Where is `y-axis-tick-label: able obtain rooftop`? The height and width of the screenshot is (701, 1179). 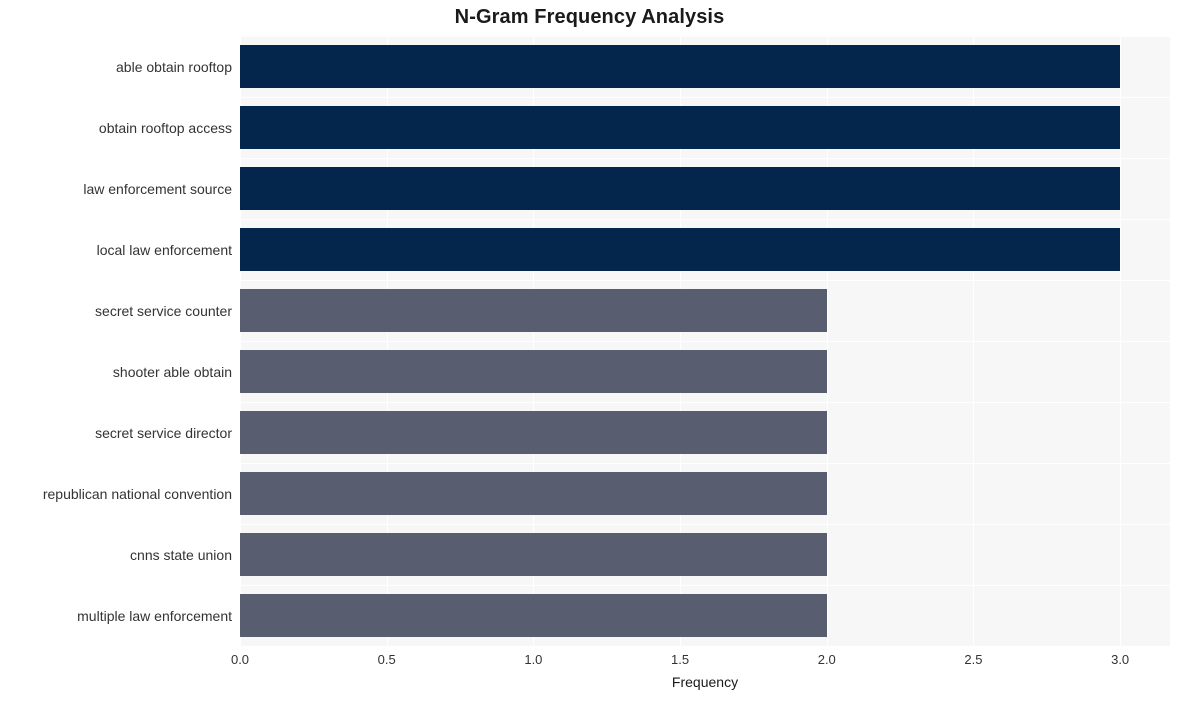
y-axis-tick-label: able obtain rooftop is located at coordinates (174, 66).